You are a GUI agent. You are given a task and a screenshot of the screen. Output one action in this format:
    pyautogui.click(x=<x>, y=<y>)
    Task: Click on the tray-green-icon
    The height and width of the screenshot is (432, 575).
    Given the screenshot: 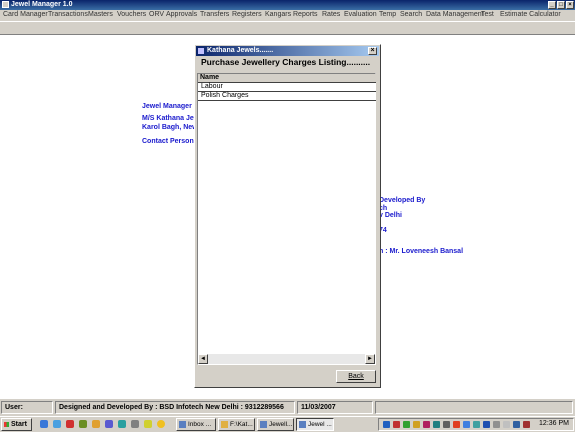 What is the action you would take?
    pyautogui.click(x=406, y=424)
    